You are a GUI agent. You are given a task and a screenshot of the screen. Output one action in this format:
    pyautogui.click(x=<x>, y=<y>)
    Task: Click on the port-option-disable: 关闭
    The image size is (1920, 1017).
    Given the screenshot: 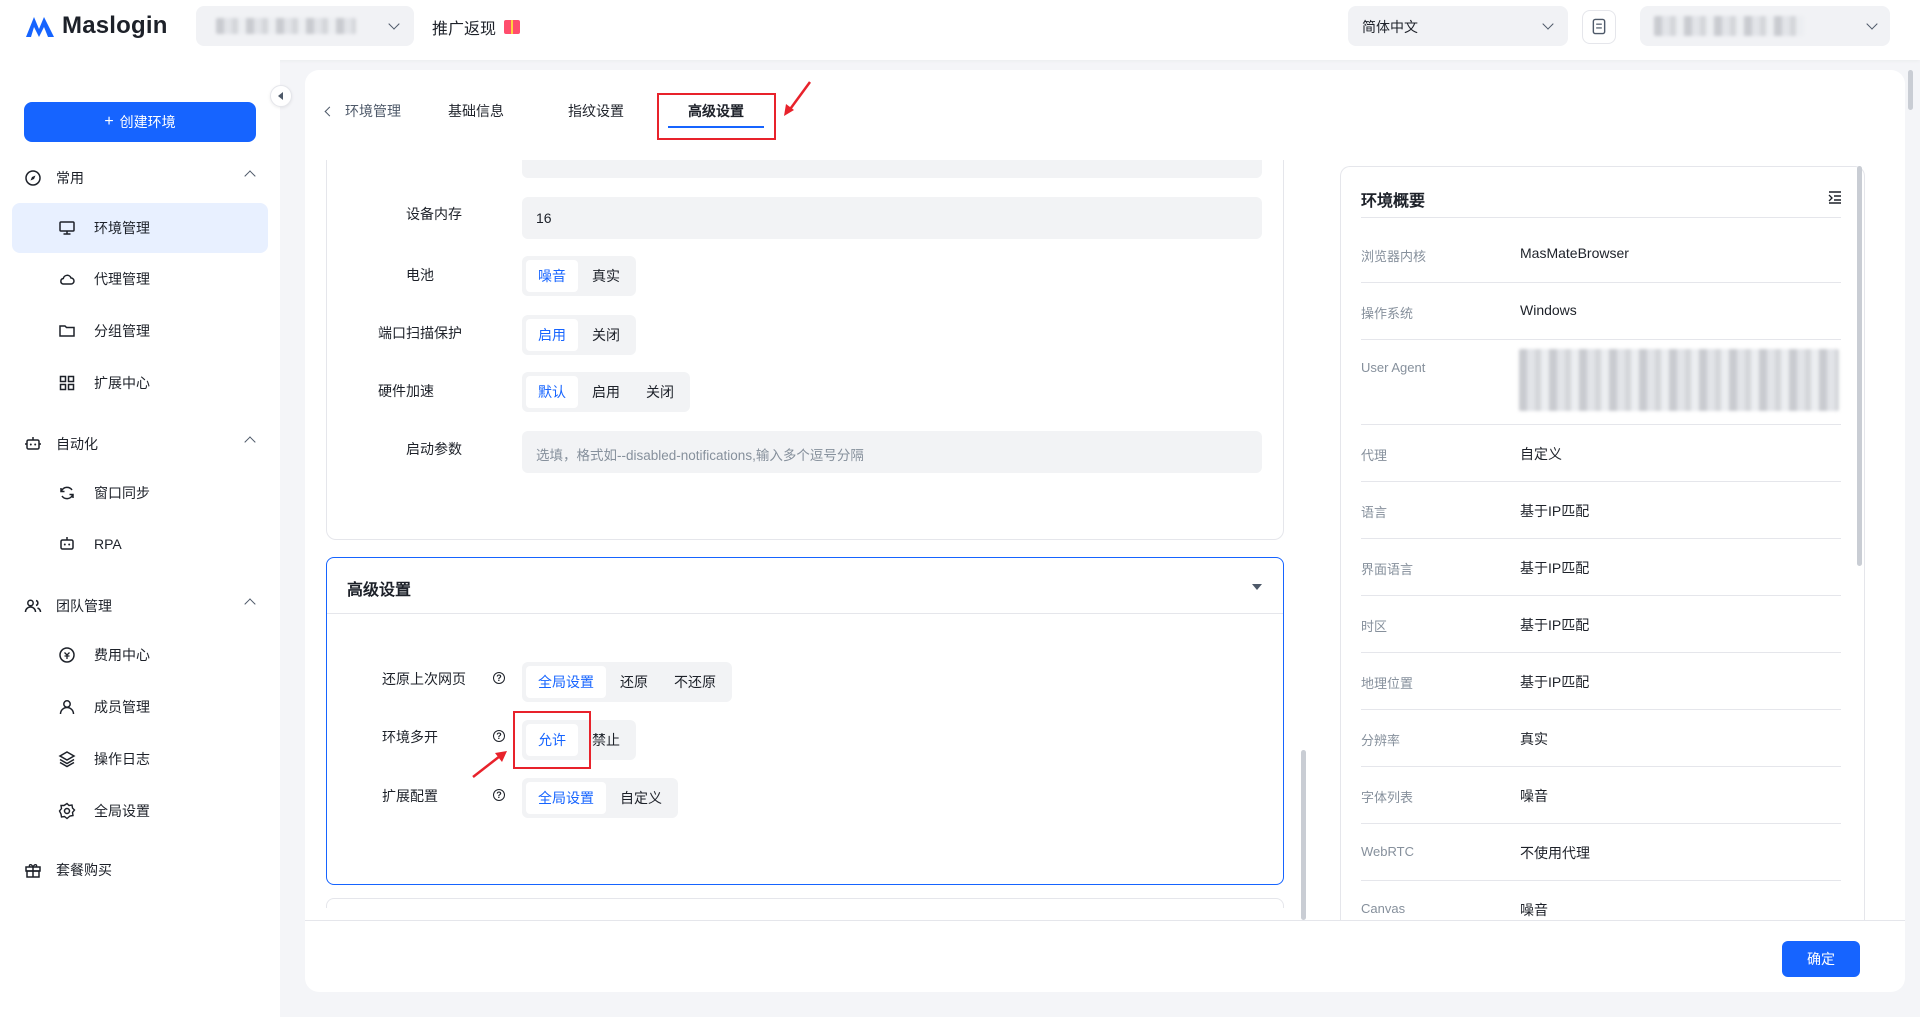 What is the action you would take?
    pyautogui.click(x=606, y=335)
    